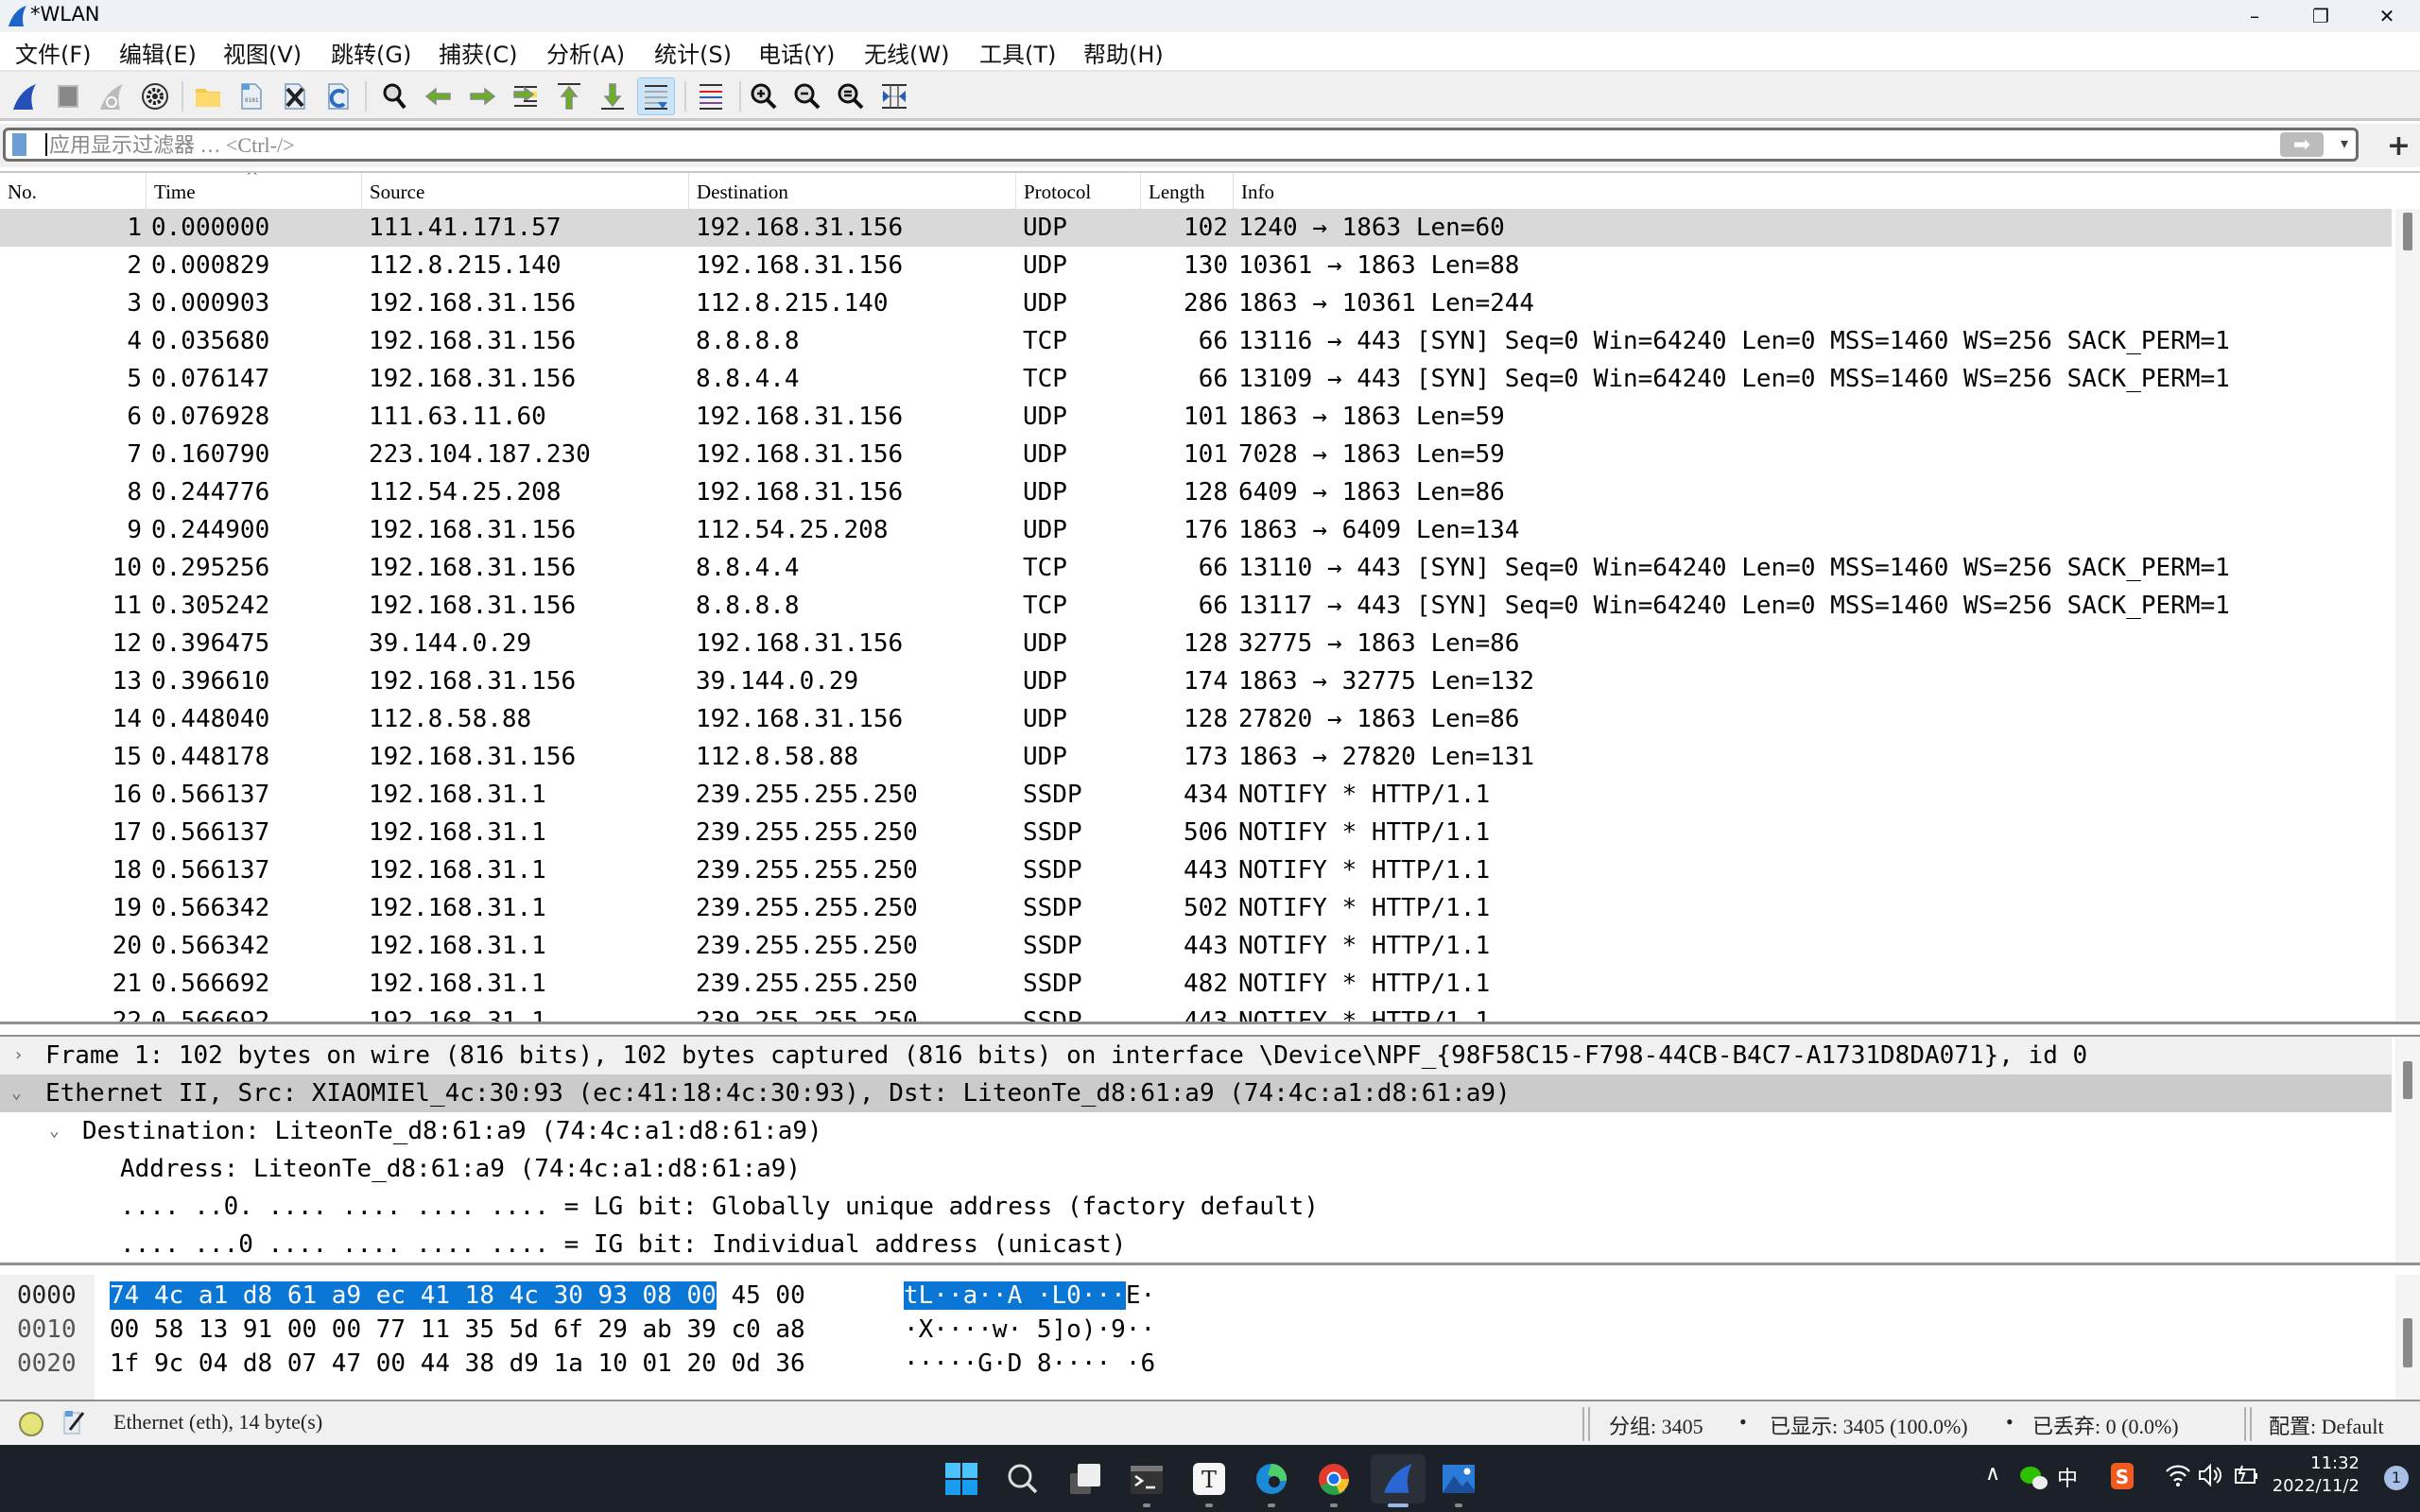 This screenshot has width=2420, height=1512. Describe the element at coordinates (158, 52) in the screenshot. I see `menu-edit: 编辑(E)` at that location.